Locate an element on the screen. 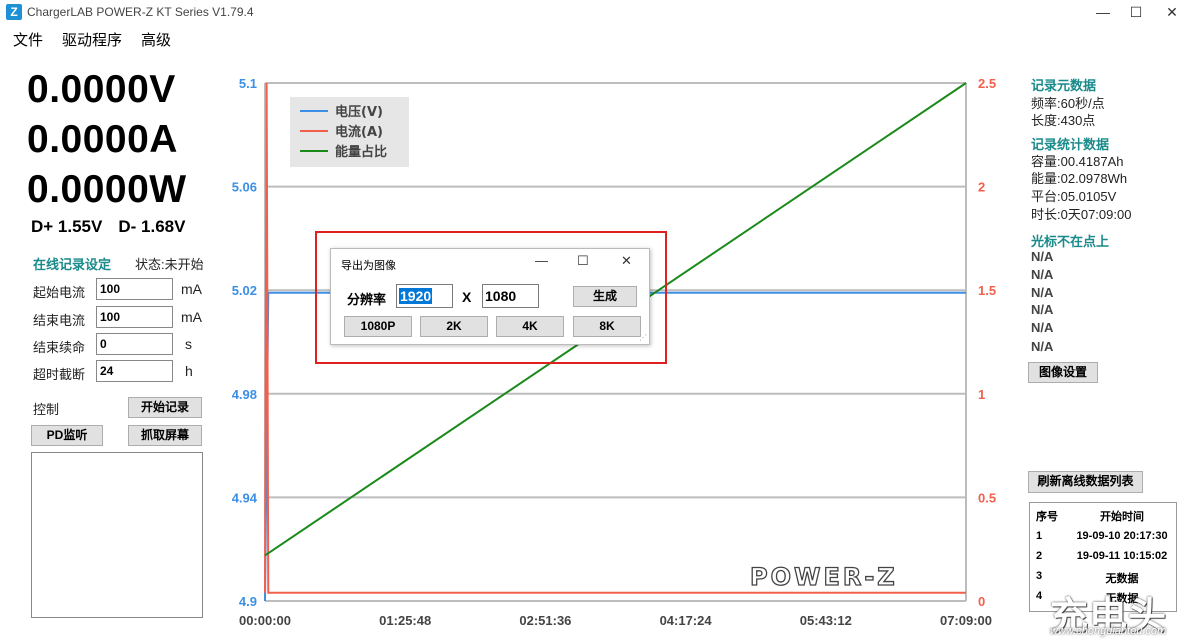 This screenshot has width=1199, height=643. start-current-unit: mA is located at coordinates (191, 289).